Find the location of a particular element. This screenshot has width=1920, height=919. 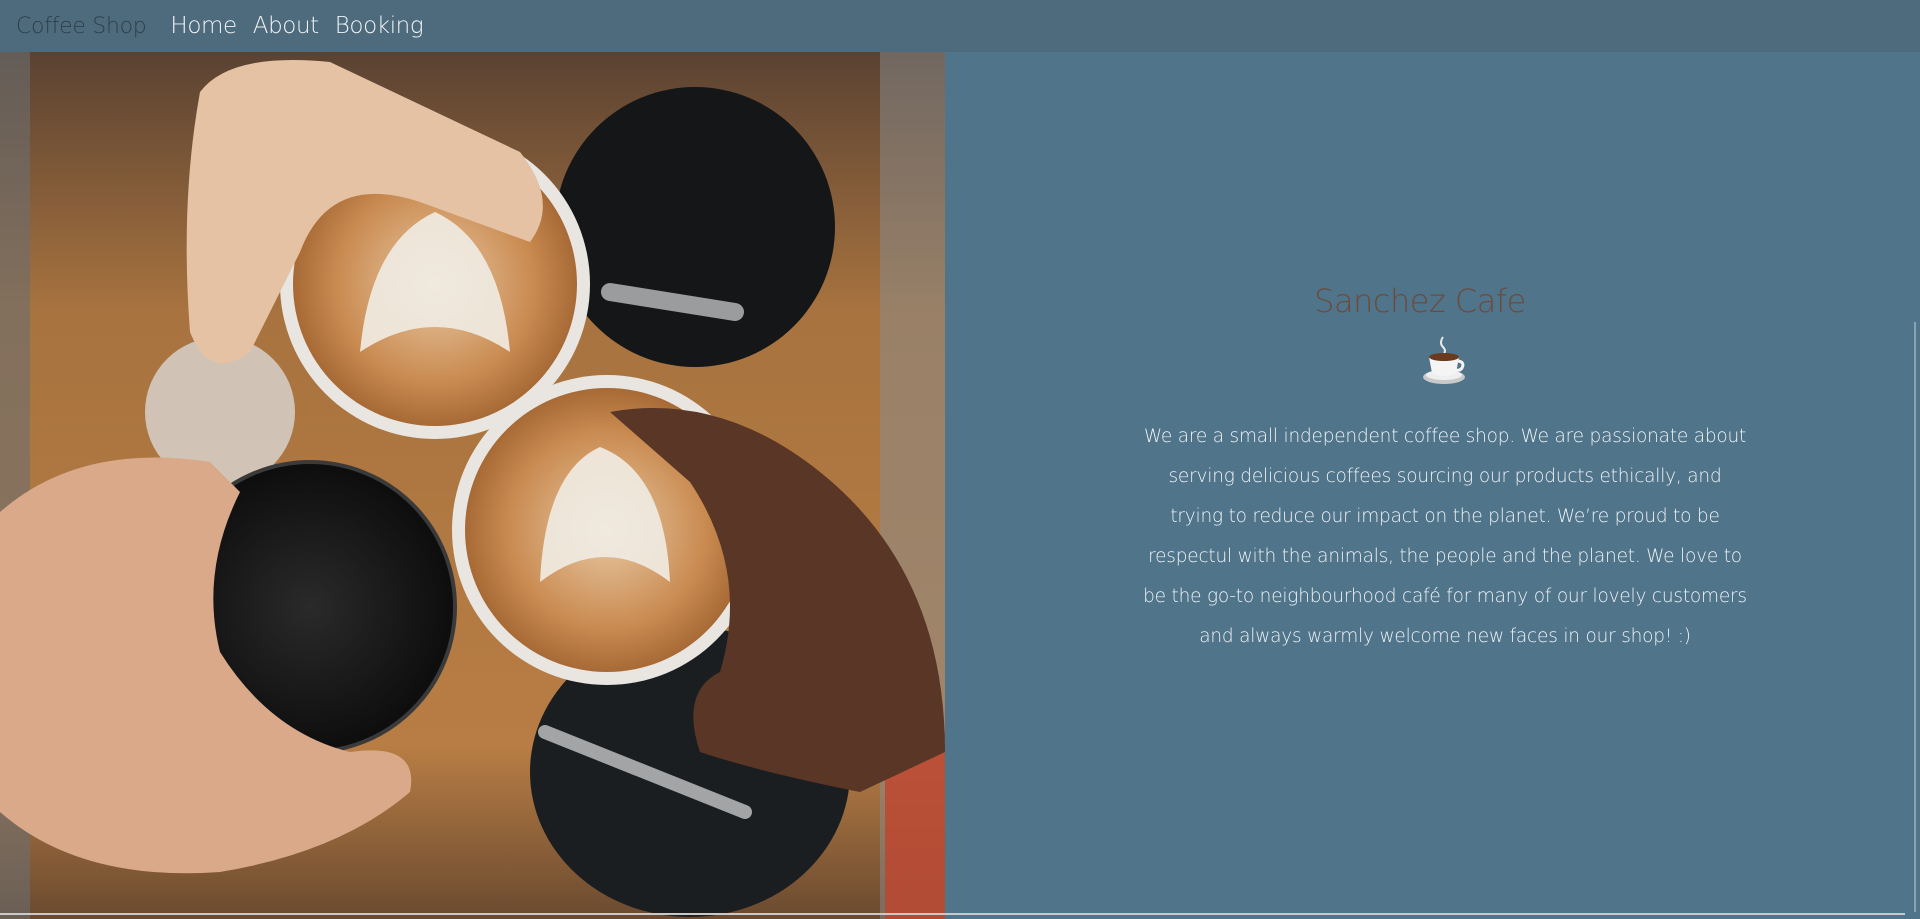

nav-link-home: Home is located at coordinates (203, 26).